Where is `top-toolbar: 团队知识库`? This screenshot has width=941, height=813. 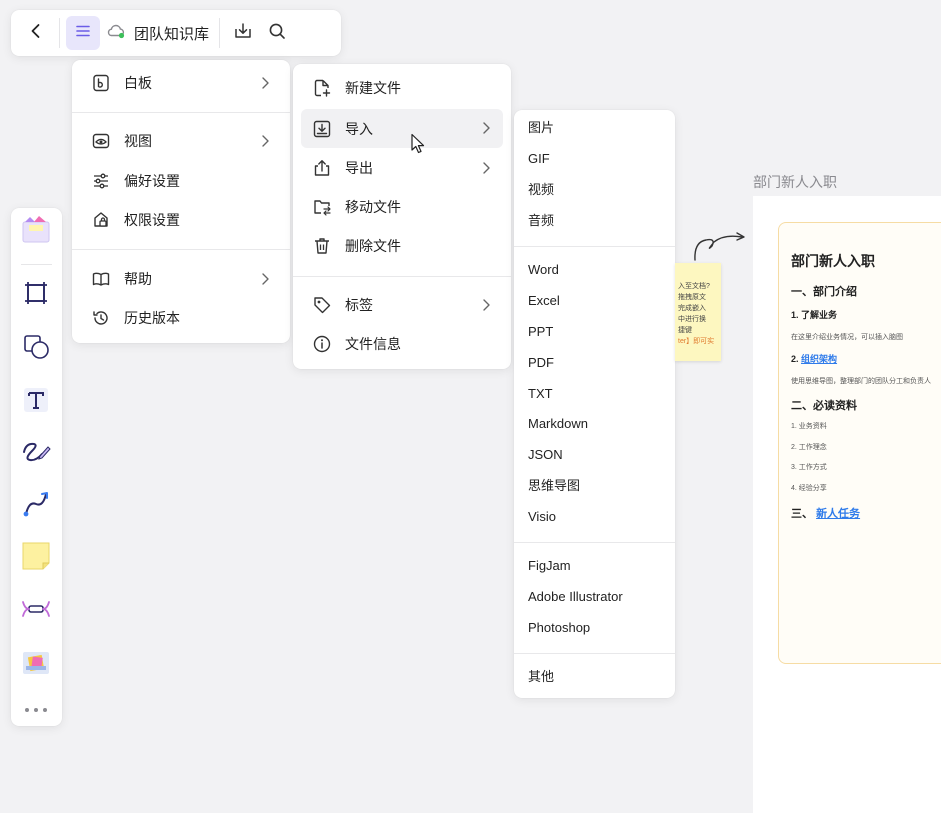 top-toolbar: 团队知识库 is located at coordinates (176, 33).